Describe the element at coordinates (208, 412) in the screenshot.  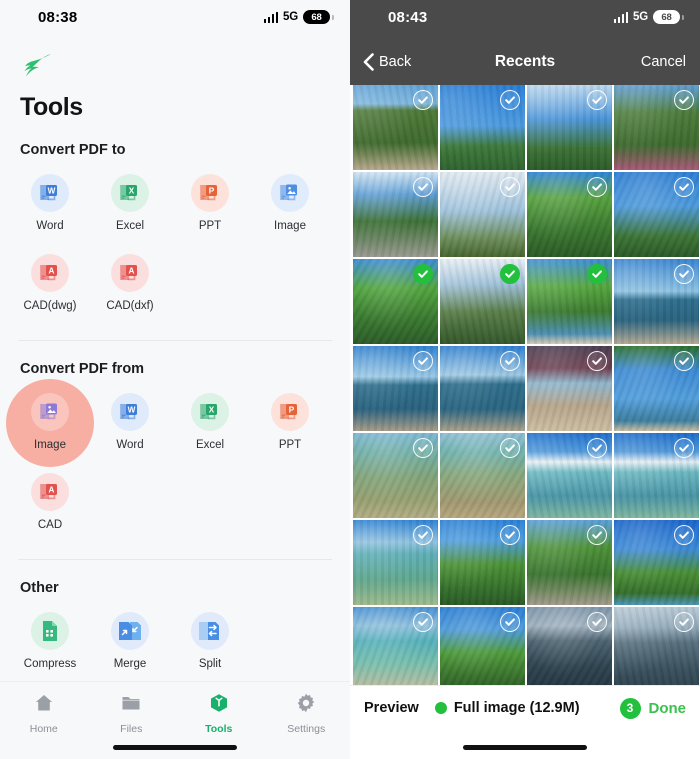
I see `excel-file-icon: X` at that location.